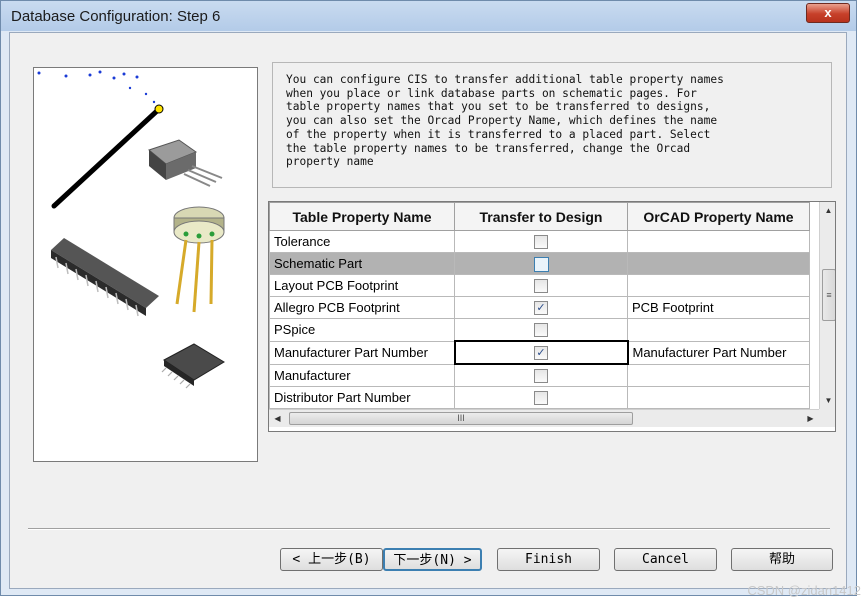  I want to click on table-row-selected: Schematic Part, so click(539, 263).